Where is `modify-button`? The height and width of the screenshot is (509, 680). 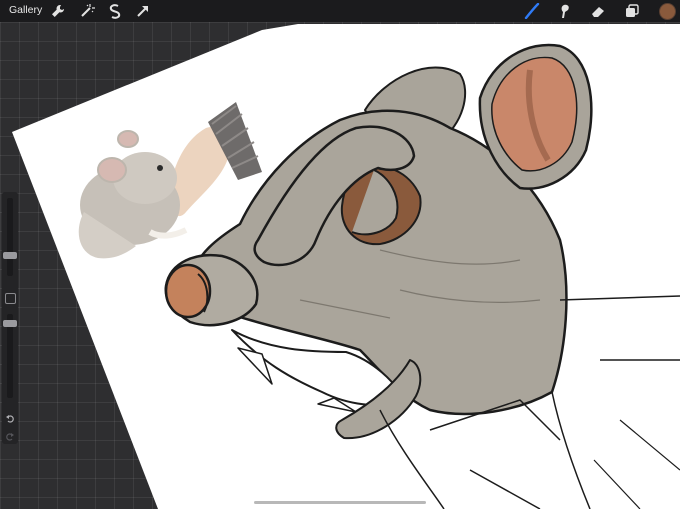 modify-button is located at coordinates (10, 298).